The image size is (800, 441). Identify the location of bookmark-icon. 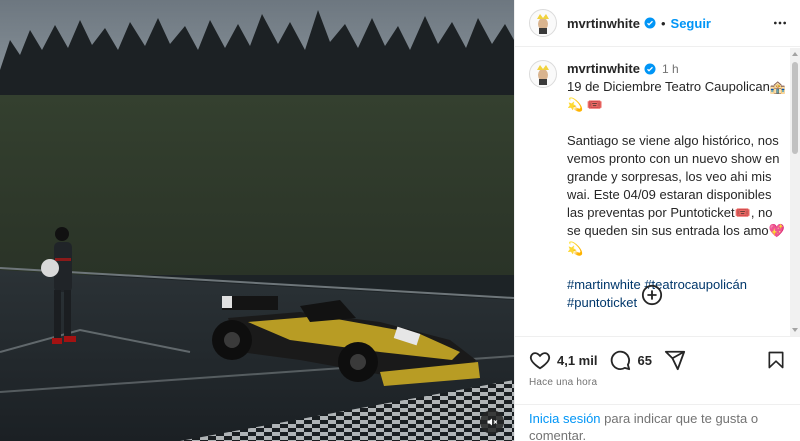
(776, 360).